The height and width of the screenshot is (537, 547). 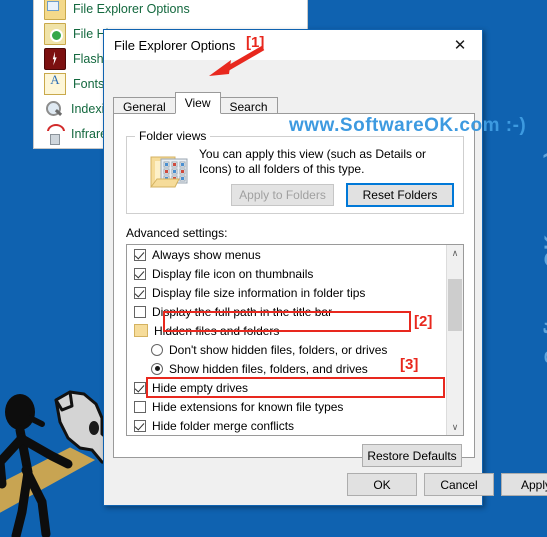 What do you see at coordinates (89, 83) in the screenshot?
I see `control-panel-item-label: Fonts` at bounding box center [89, 83].